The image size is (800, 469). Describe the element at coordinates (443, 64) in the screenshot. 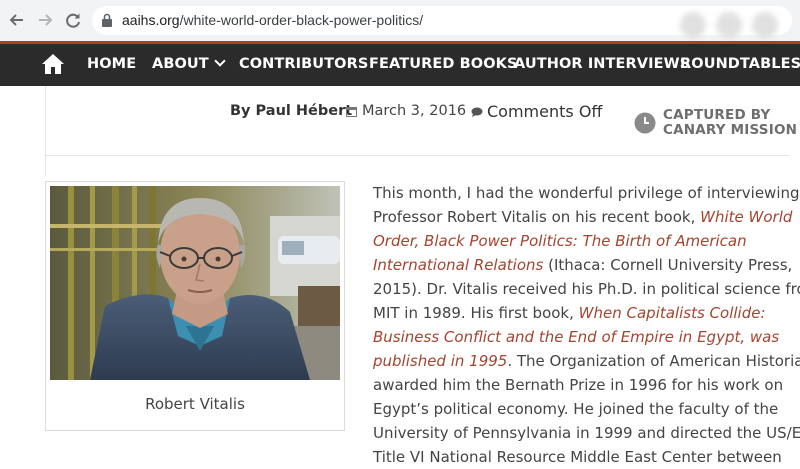

I see `nav-item-featured-books: FEATURED BOOKS` at that location.